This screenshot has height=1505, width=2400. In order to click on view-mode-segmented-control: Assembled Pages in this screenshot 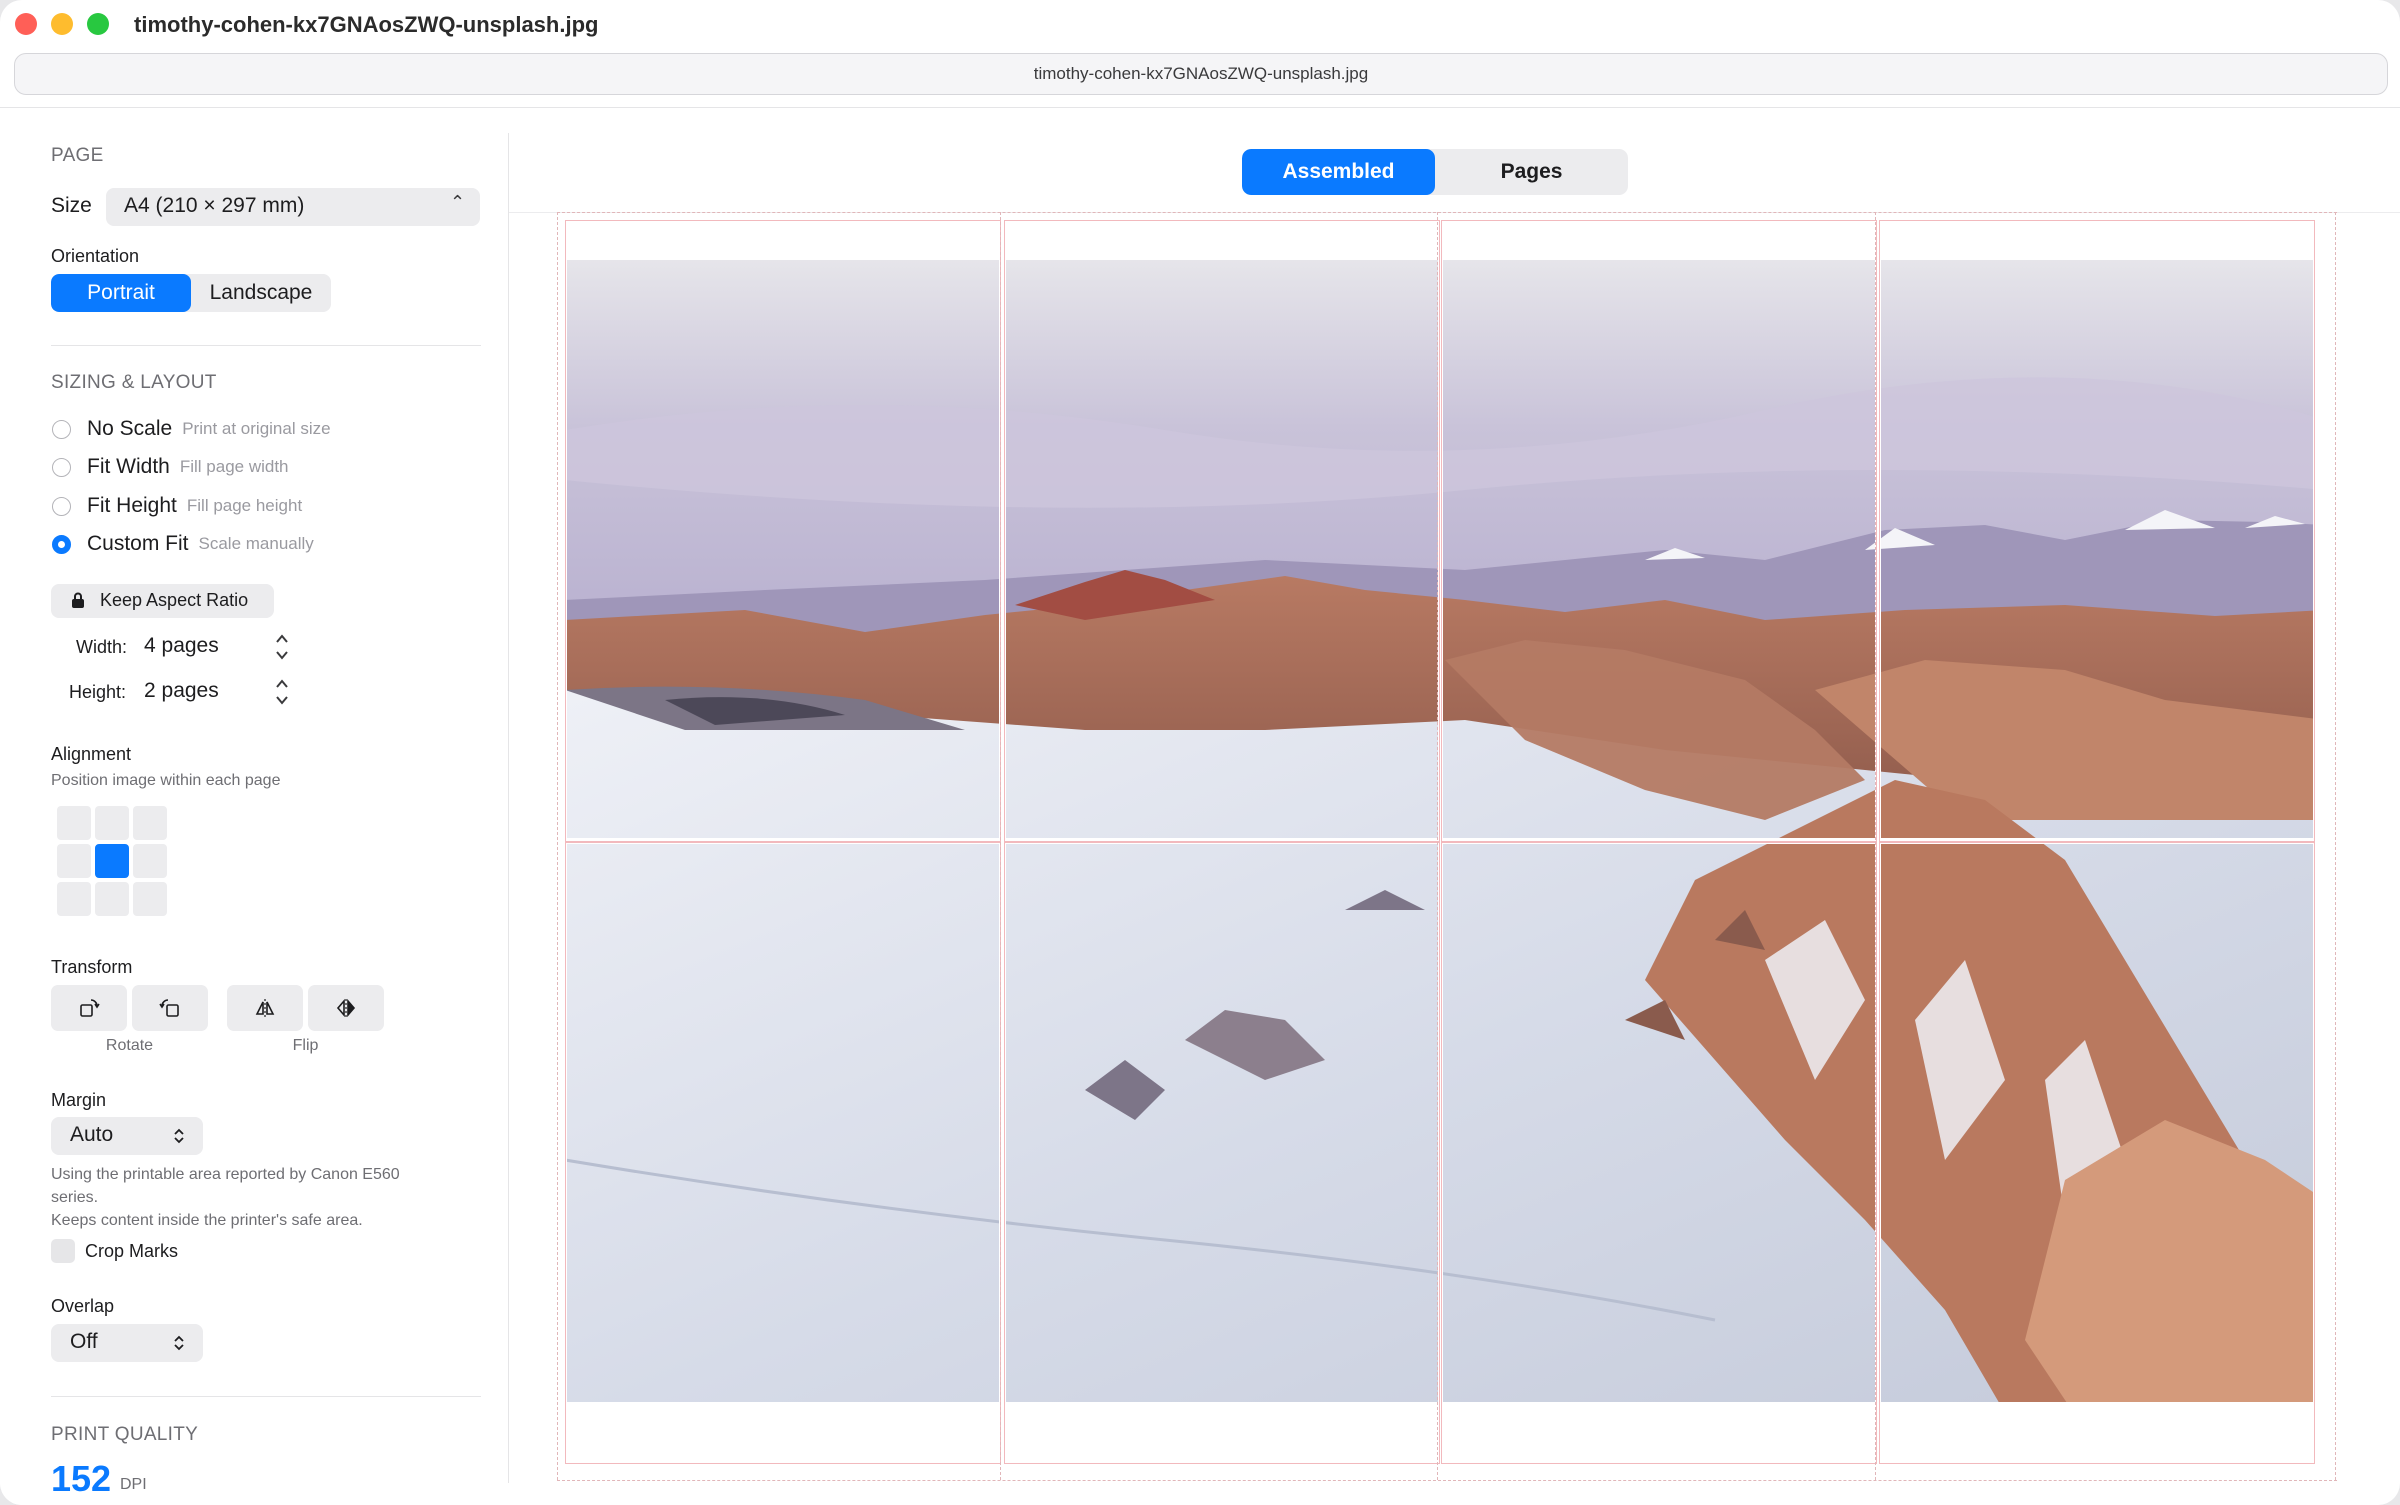, I will do `click(1435, 172)`.